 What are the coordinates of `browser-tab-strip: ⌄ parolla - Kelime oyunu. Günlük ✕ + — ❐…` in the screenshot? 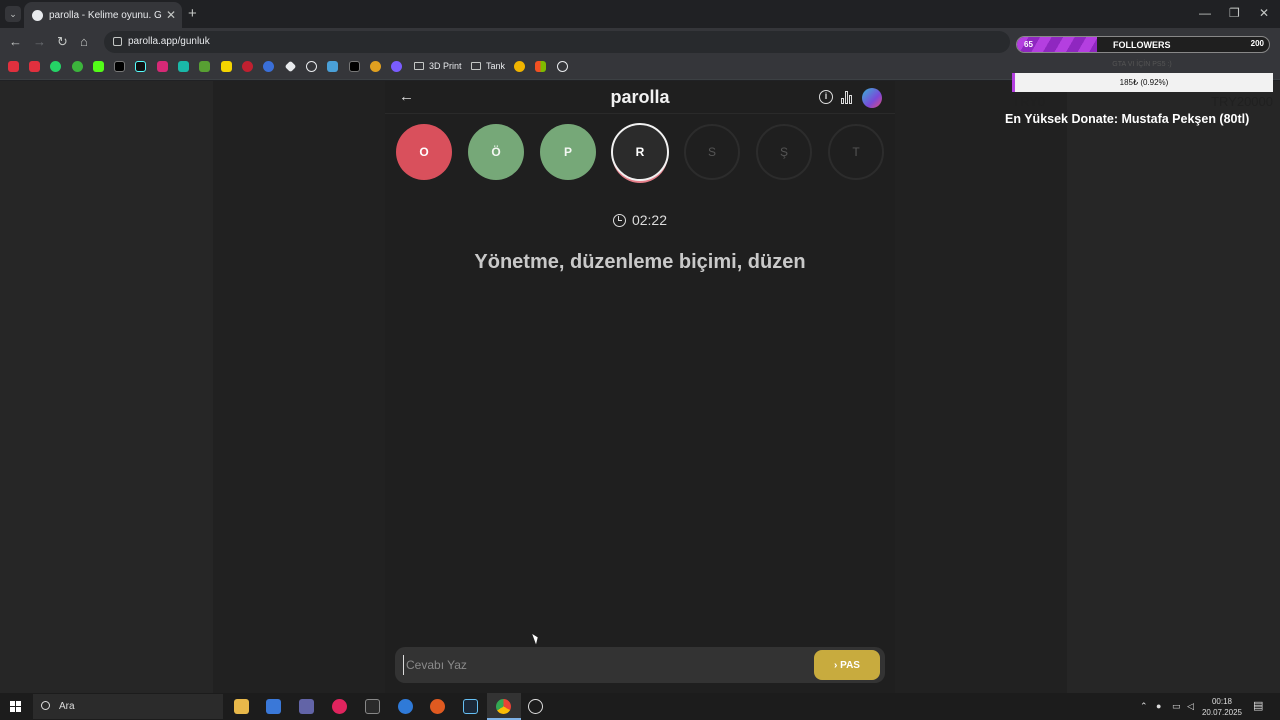 It's located at (640, 14).